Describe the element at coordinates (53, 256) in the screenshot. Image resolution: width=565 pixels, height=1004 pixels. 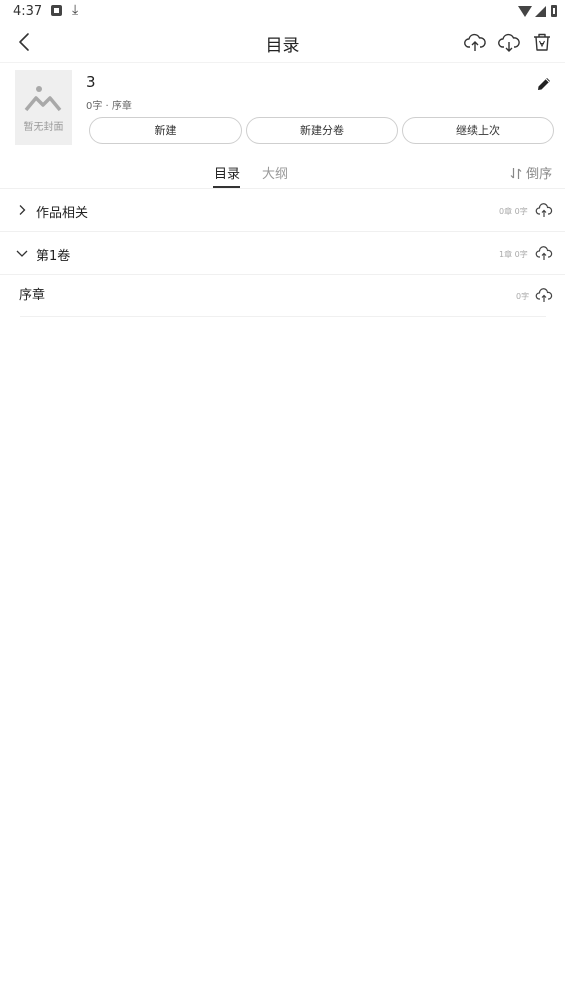
I see `volume-label: 第1卷` at that location.